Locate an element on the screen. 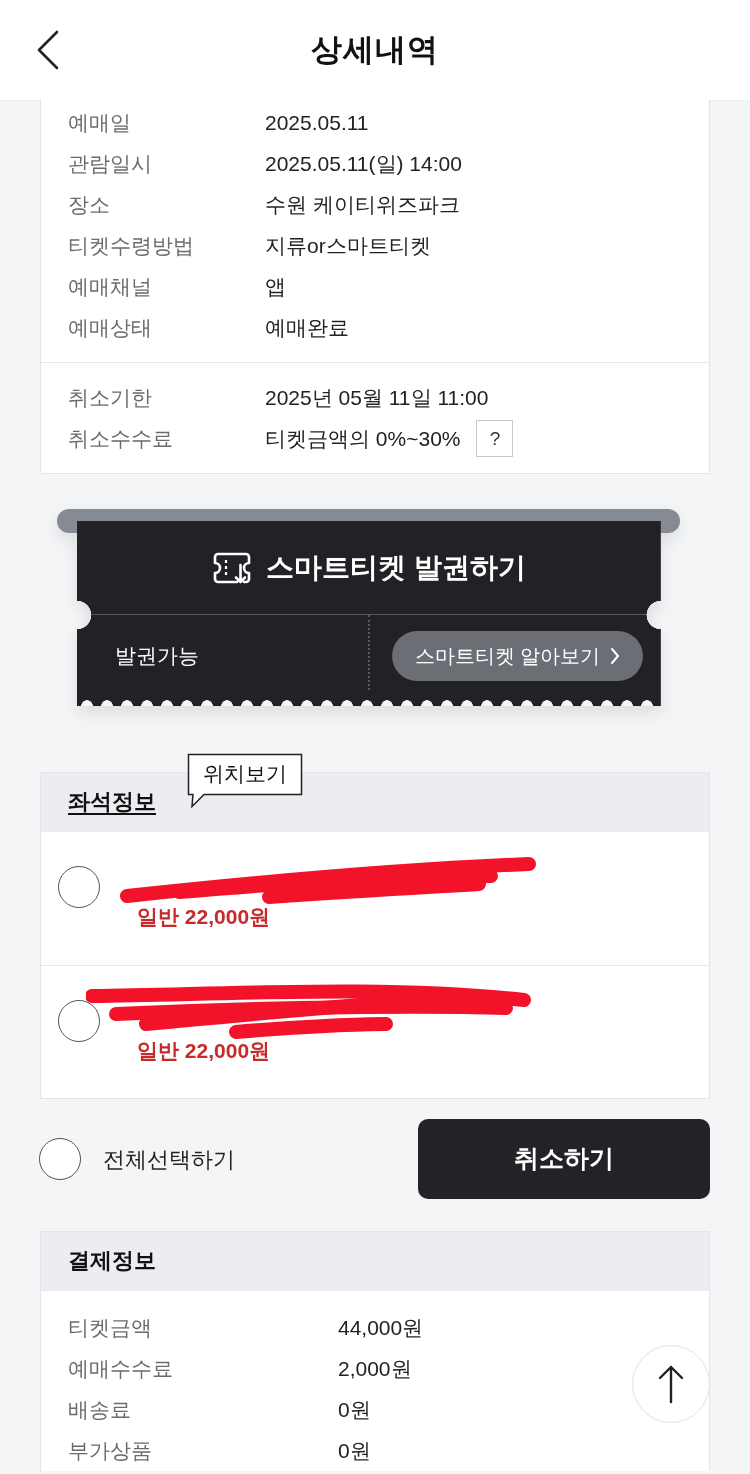  info-value: 앱 is located at coordinates (275, 286).